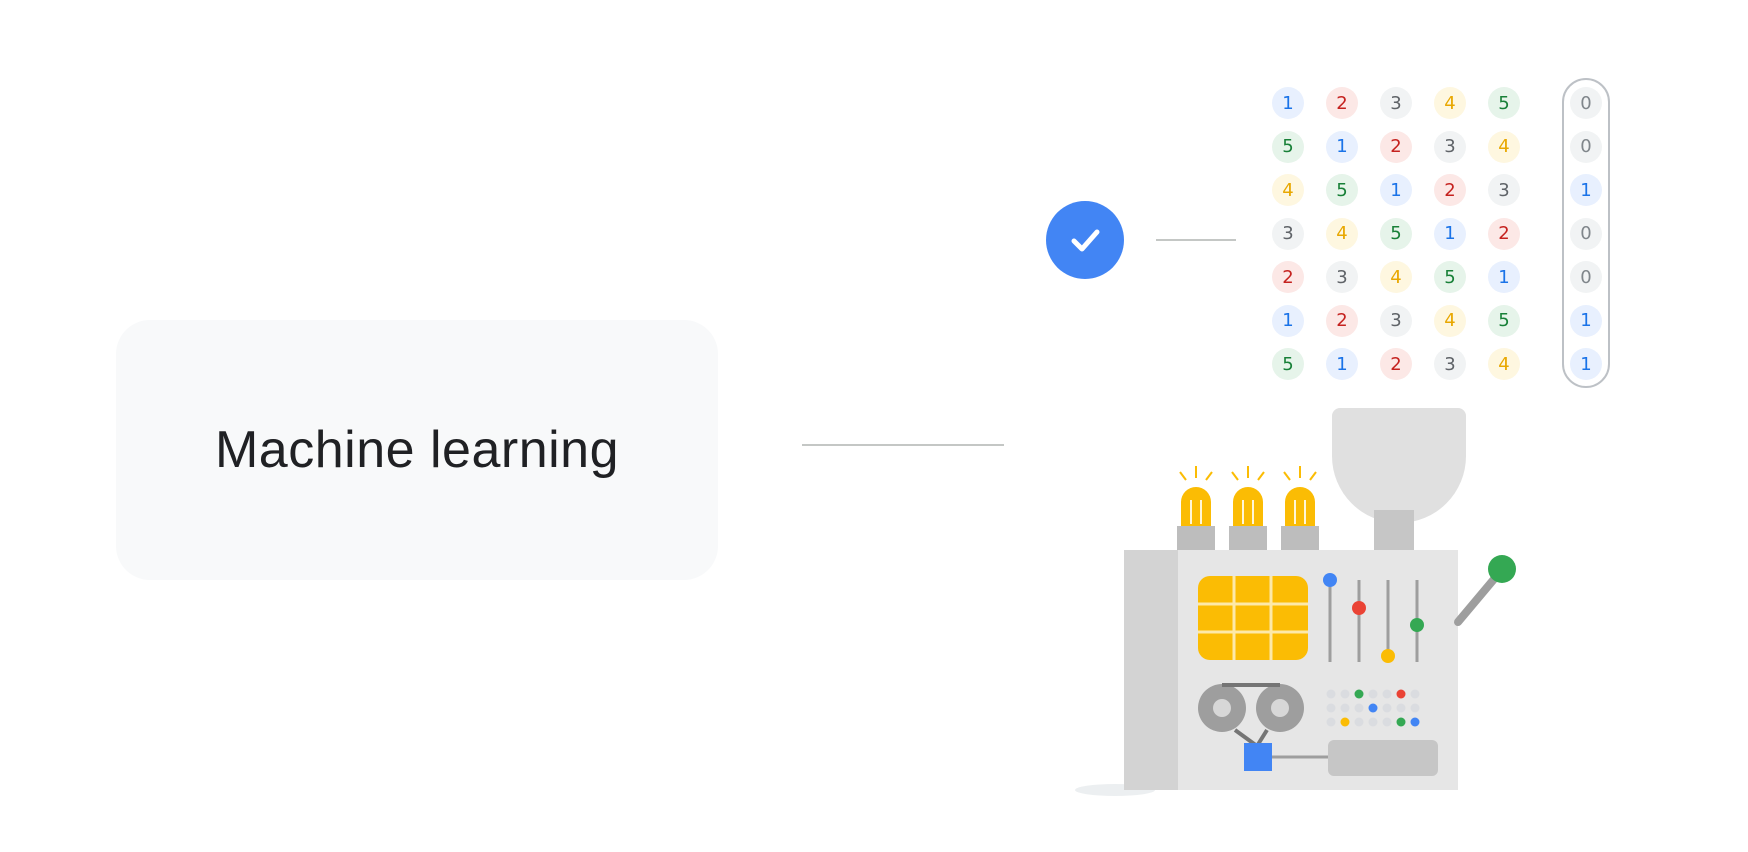  I want to click on hopper-neck, so click(1394, 531).